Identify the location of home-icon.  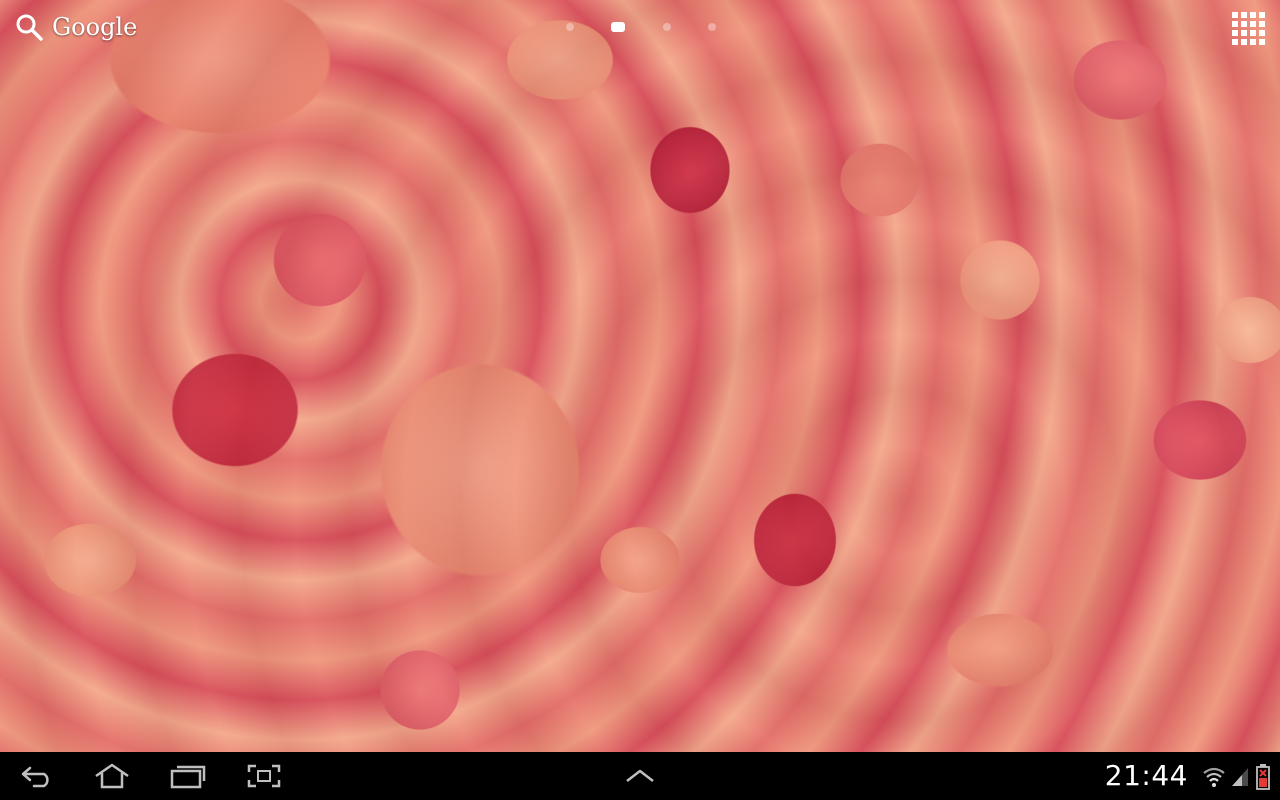
(112, 776).